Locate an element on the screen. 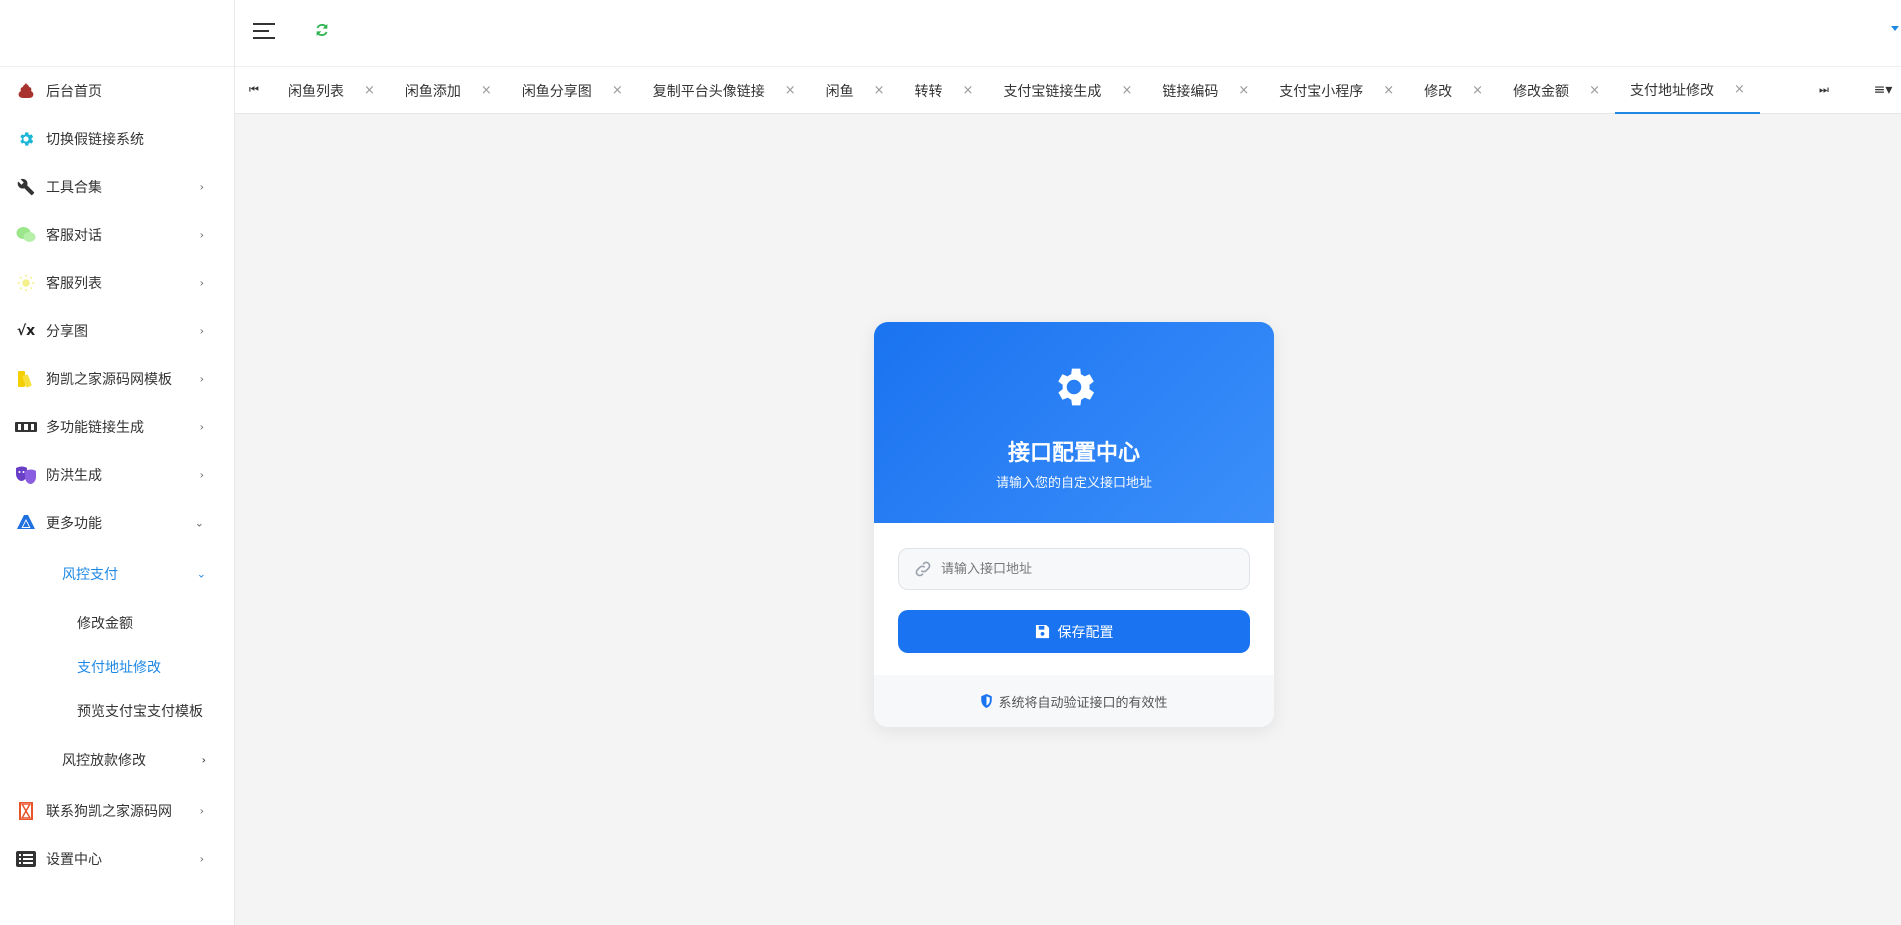  sidebar-item-contact: 联系狗凯之家源码网 › is located at coordinates (117, 811).